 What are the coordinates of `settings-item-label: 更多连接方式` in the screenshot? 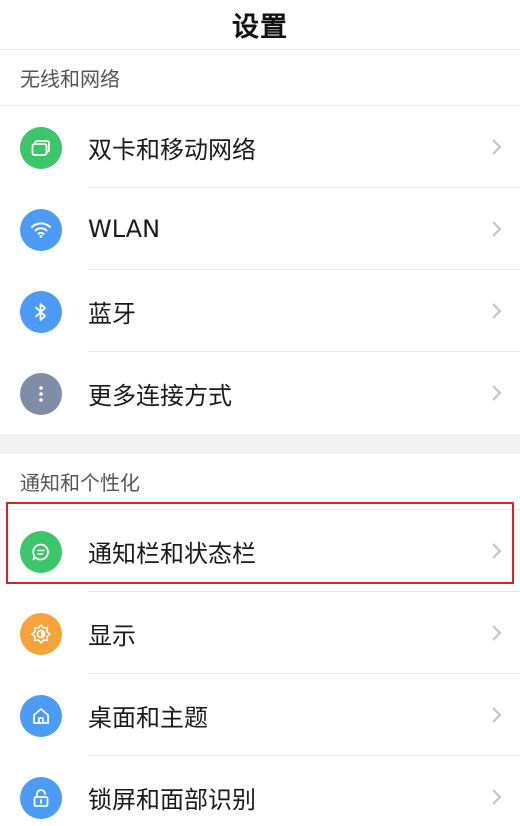 It's located at (160, 395).